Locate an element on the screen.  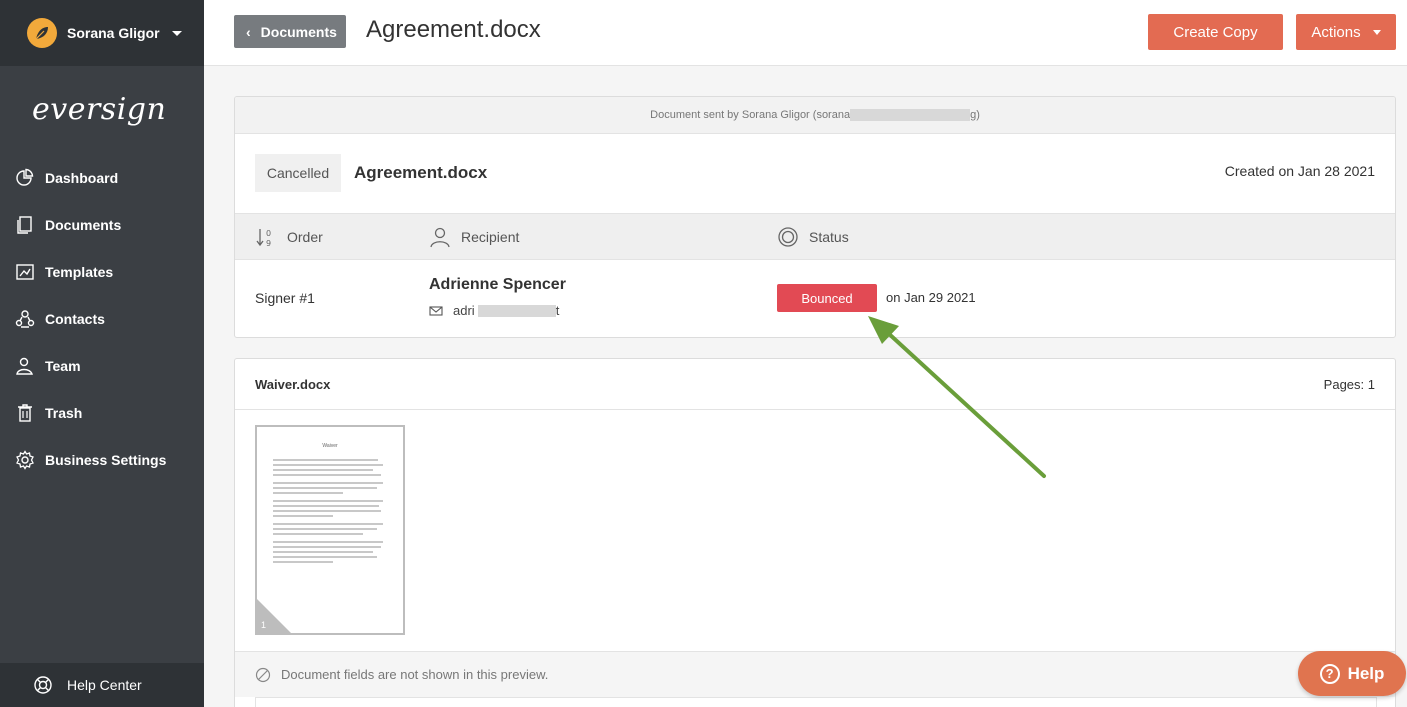
preview-area is located at coordinates (816, 702).